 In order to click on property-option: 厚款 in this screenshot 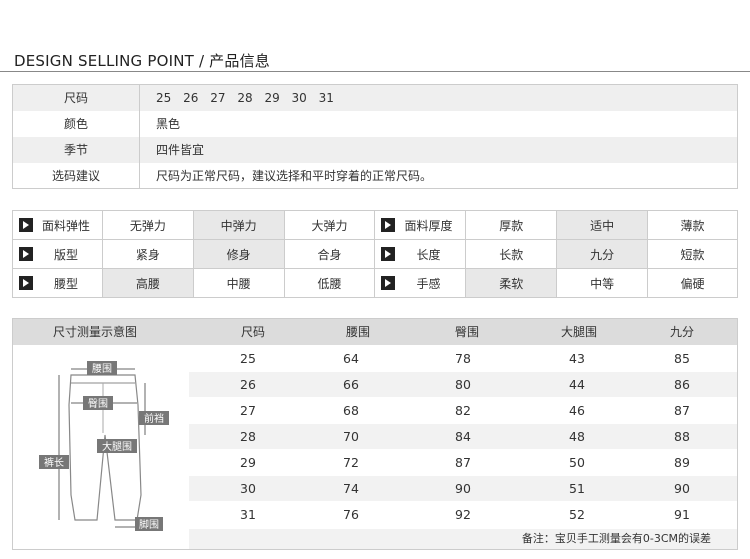, I will do `click(511, 225)`.